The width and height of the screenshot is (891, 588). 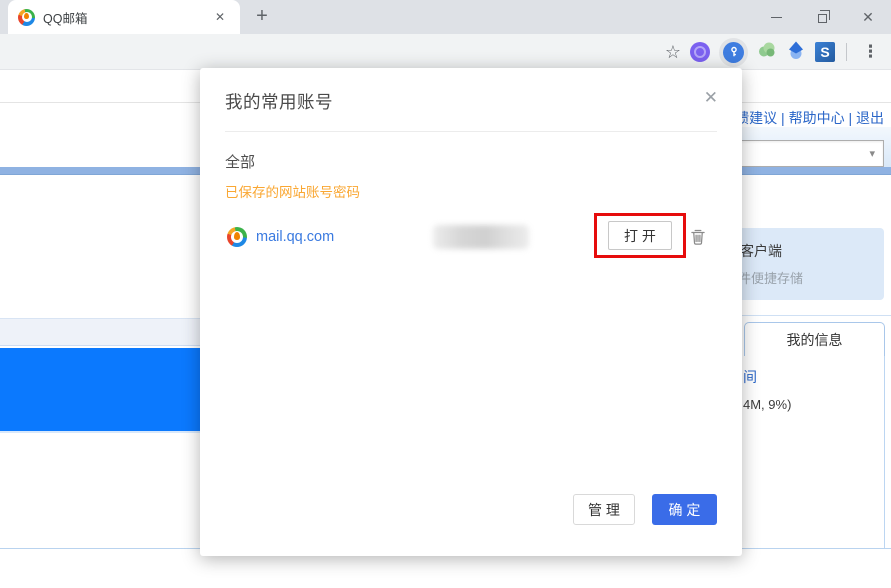 What do you see at coordinates (481, 237) in the screenshot?
I see `blurred-account-name` at bounding box center [481, 237].